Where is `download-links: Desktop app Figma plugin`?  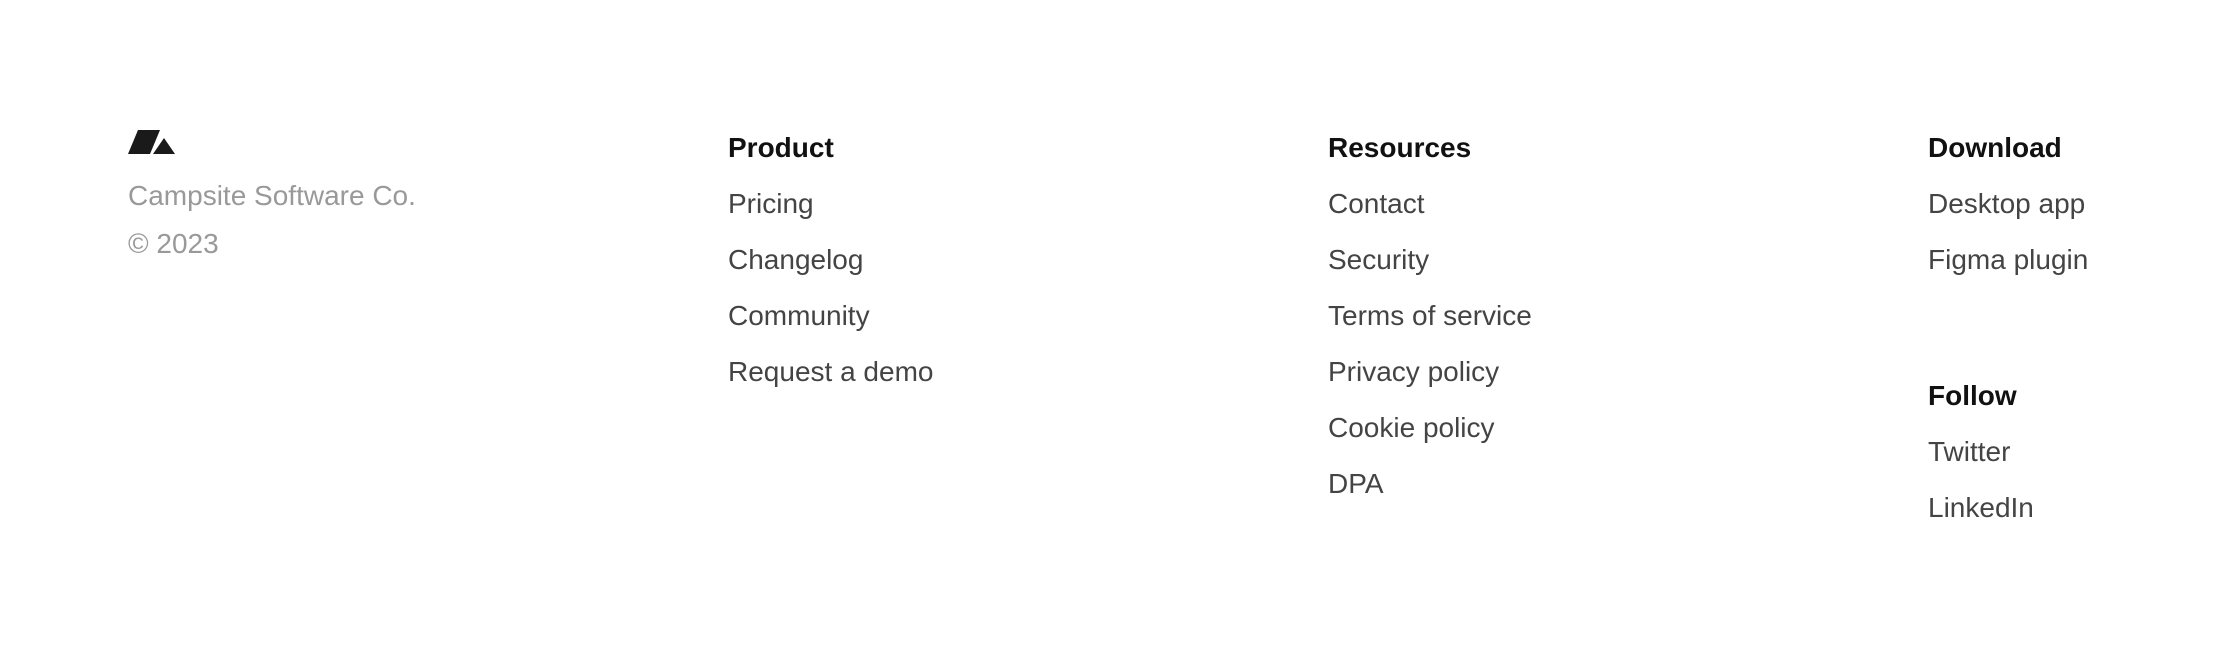 download-links: Desktop app Figma plugin is located at coordinates (2008, 232).